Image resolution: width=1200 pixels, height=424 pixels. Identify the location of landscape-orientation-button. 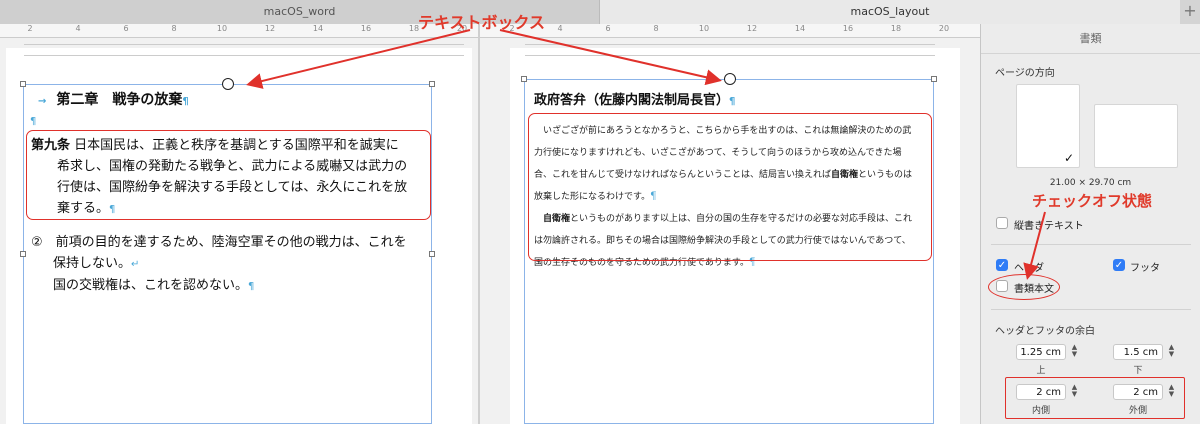
(1136, 136).